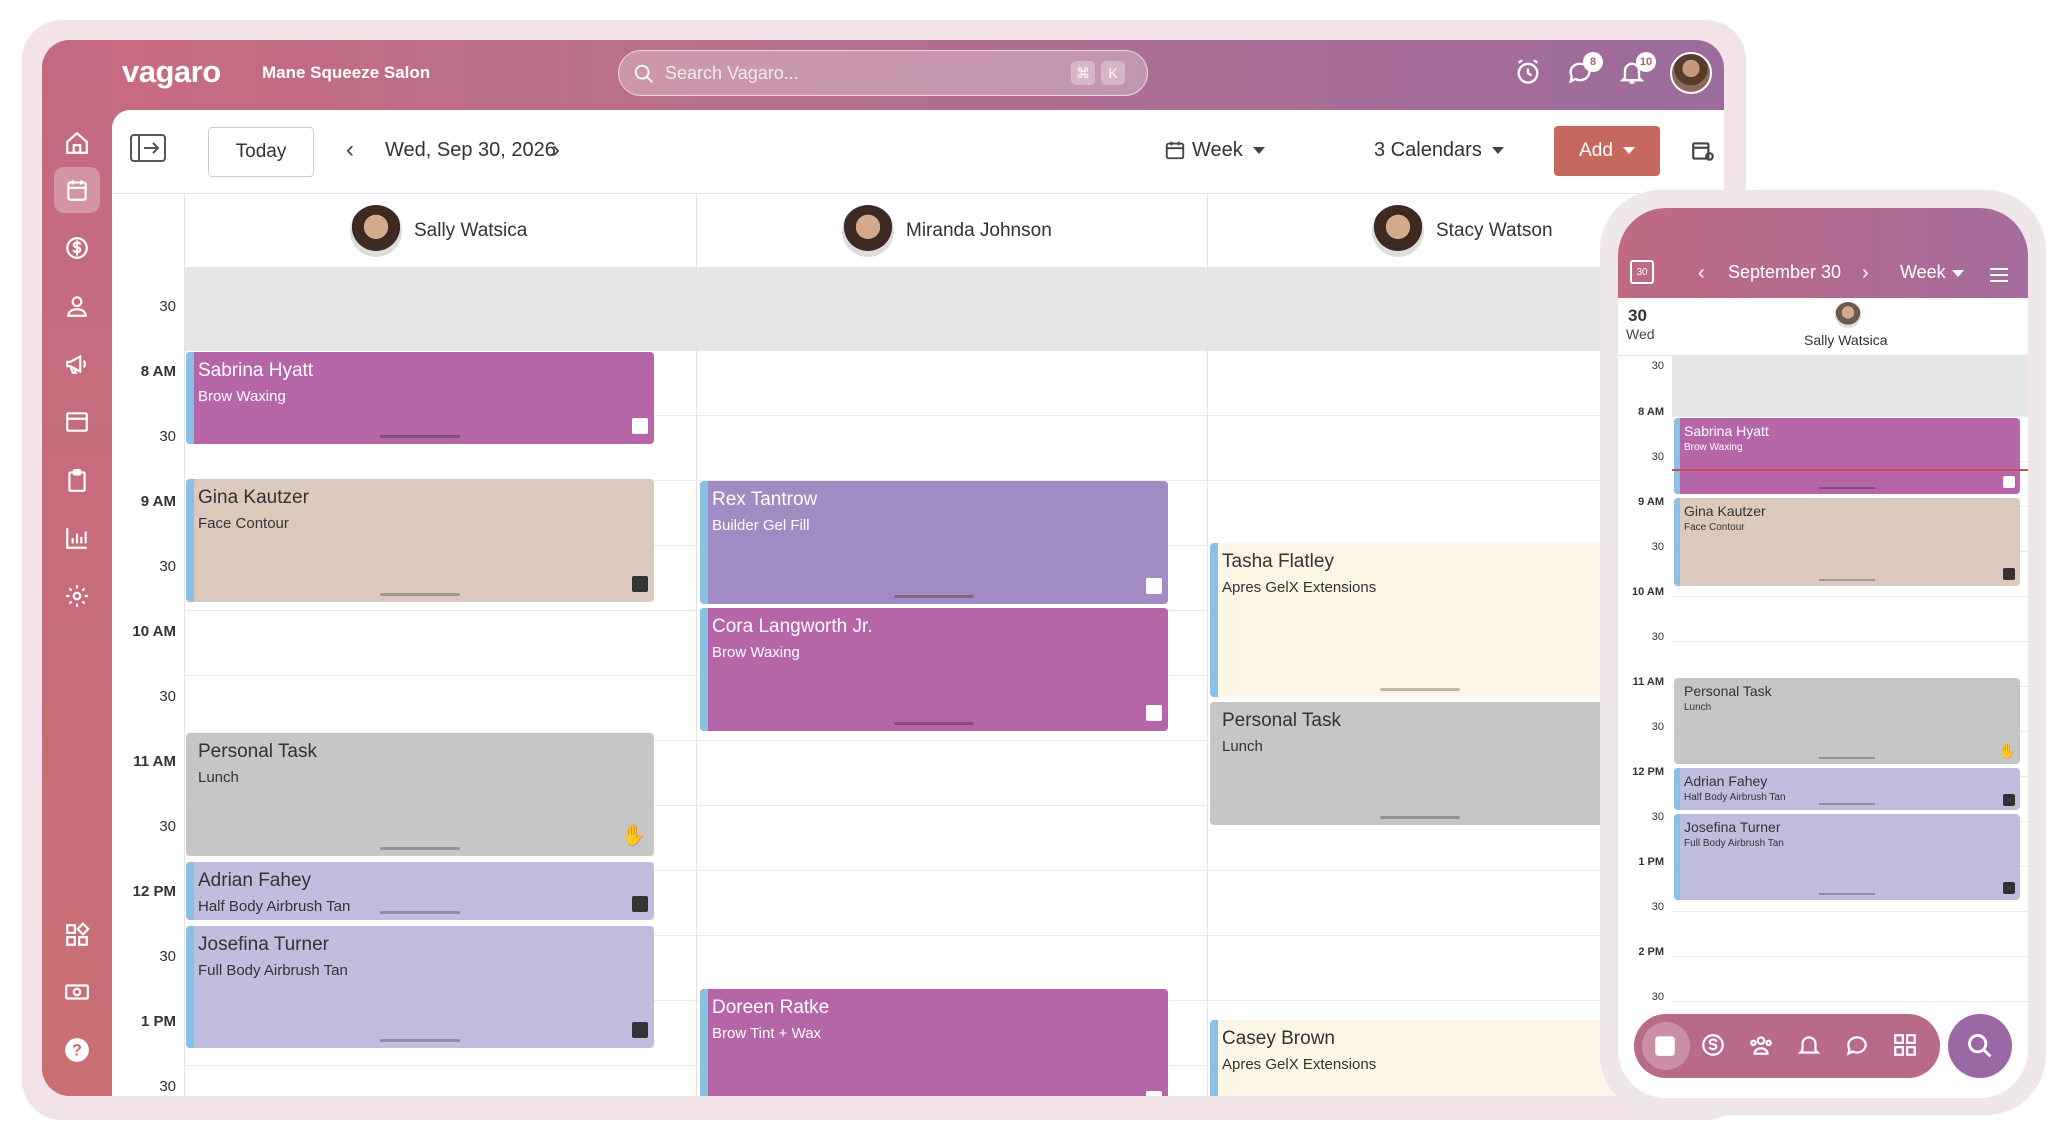  What do you see at coordinates (77, 1050) in the screenshot?
I see `help-question-icon: ?` at bounding box center [77, 1050].